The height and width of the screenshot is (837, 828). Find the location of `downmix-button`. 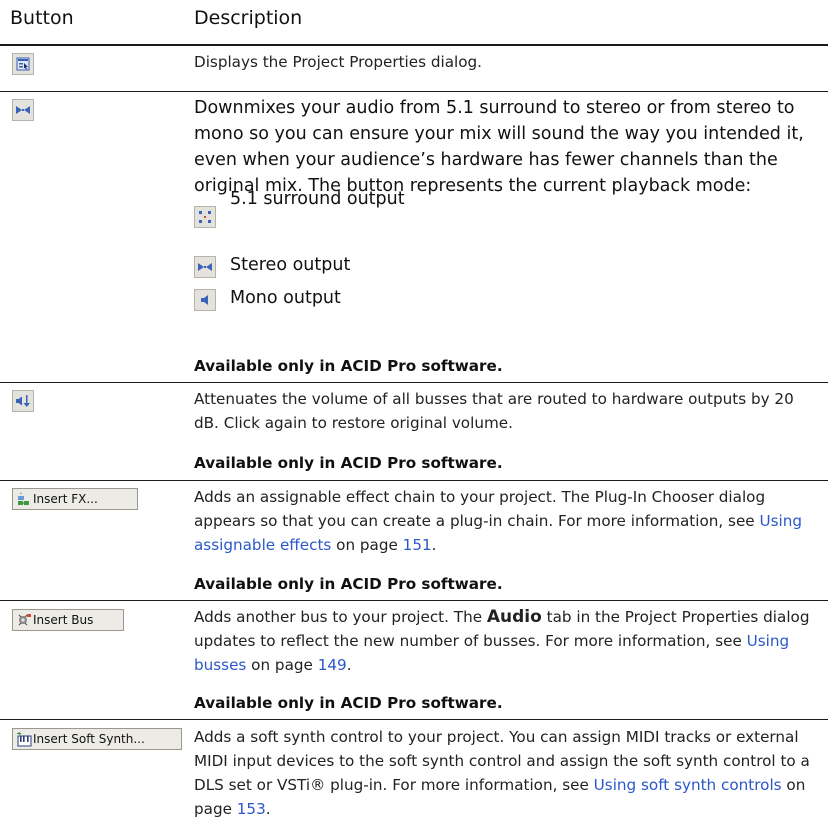

downmix-button is located at coordinates (23, 110).